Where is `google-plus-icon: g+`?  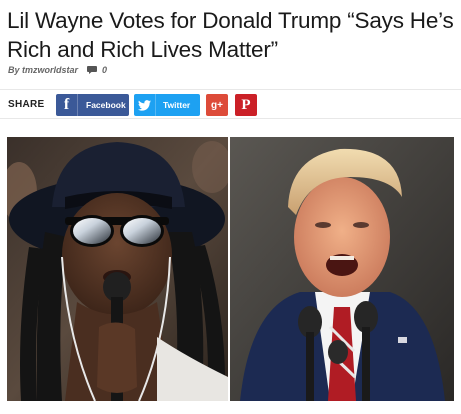 google-plus-icon: g+ is located at coordinates (217, 105).